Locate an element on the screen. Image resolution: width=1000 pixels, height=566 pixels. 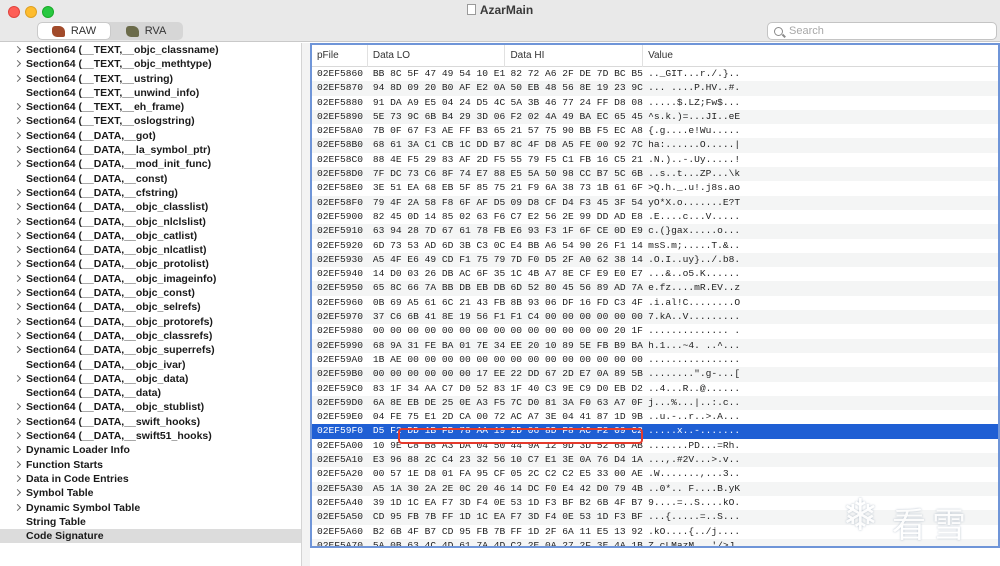
column-header-data-lo: Data LO is located at coordinates (437, 56).